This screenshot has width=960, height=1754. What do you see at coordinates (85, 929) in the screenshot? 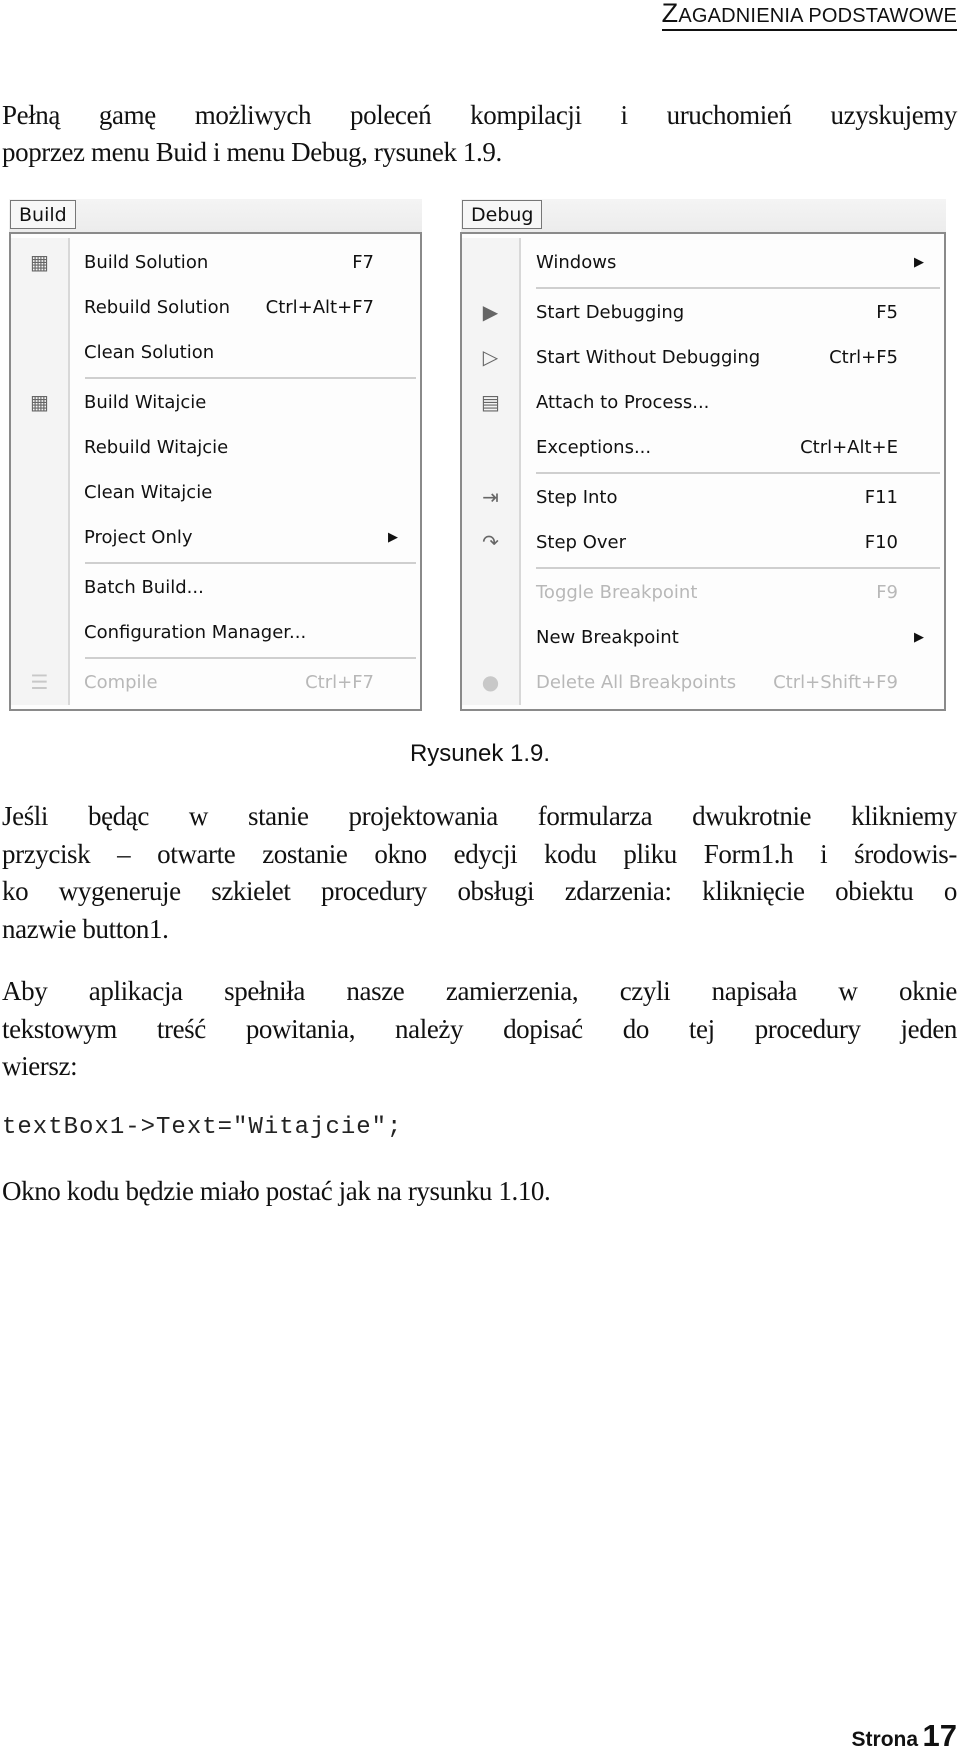
I see `paragraph-line: nazwie button1.` at bounding box center [85, 929].